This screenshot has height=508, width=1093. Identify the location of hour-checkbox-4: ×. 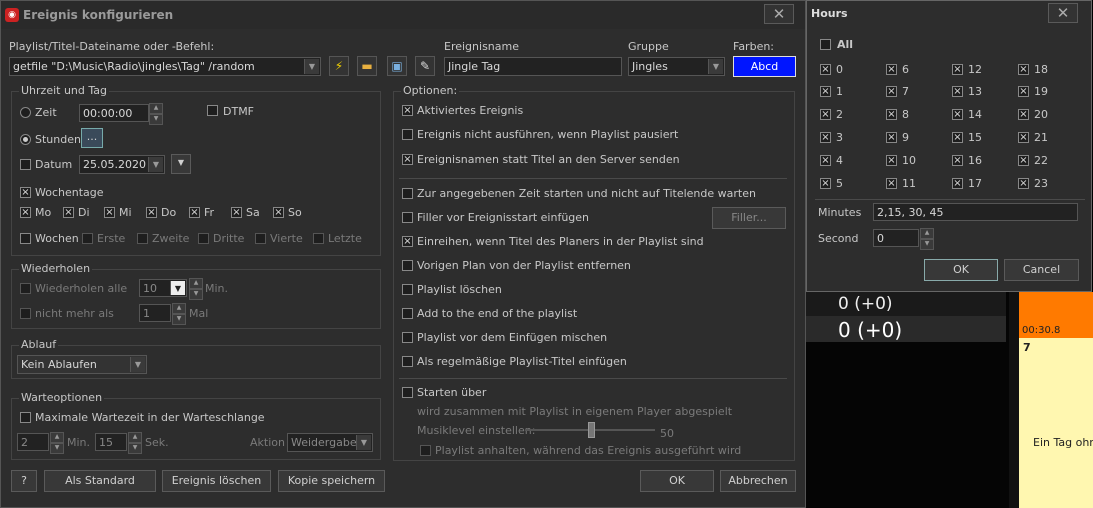
(825, 160).